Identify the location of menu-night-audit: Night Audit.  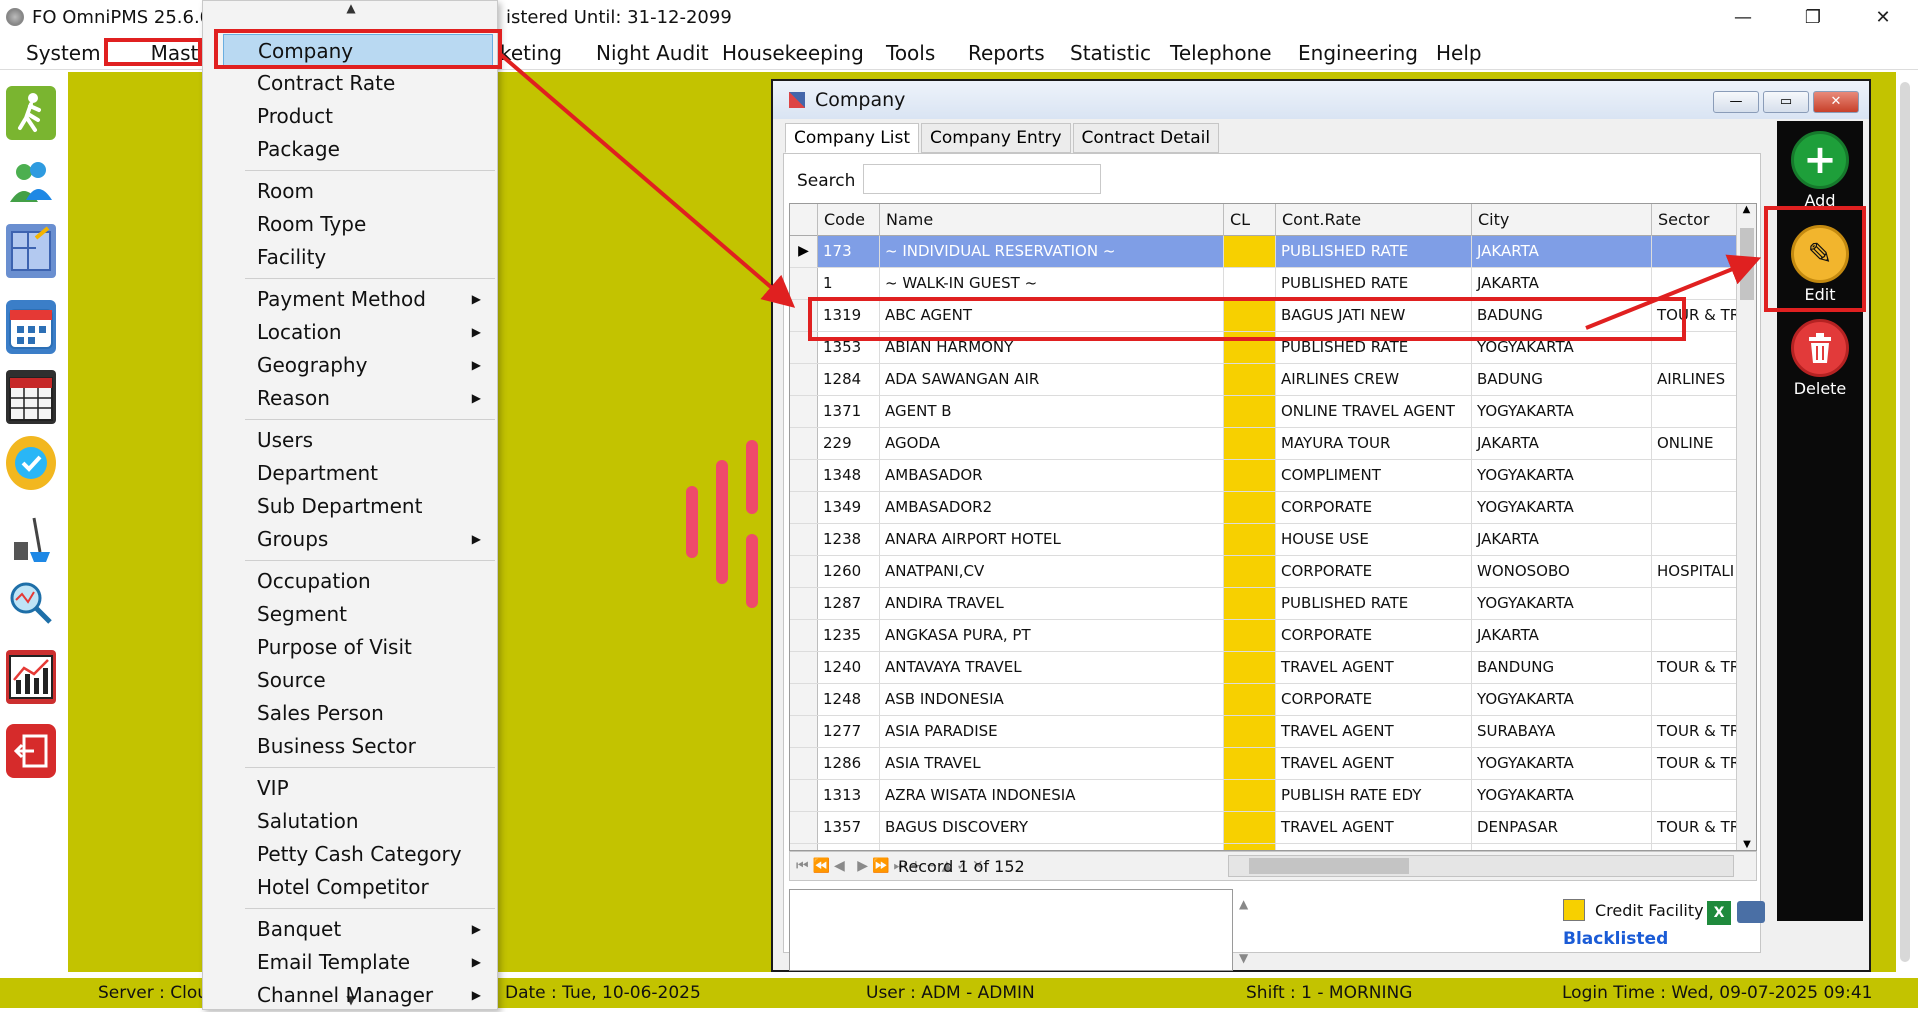
(652, 53).